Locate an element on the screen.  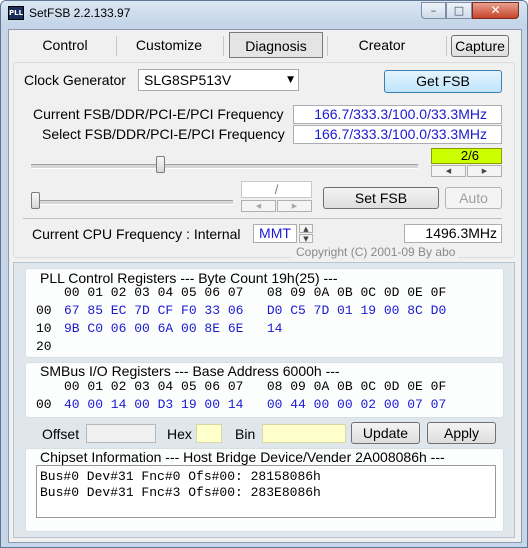
bin-label: Bin is located at coordinates (245, 434).